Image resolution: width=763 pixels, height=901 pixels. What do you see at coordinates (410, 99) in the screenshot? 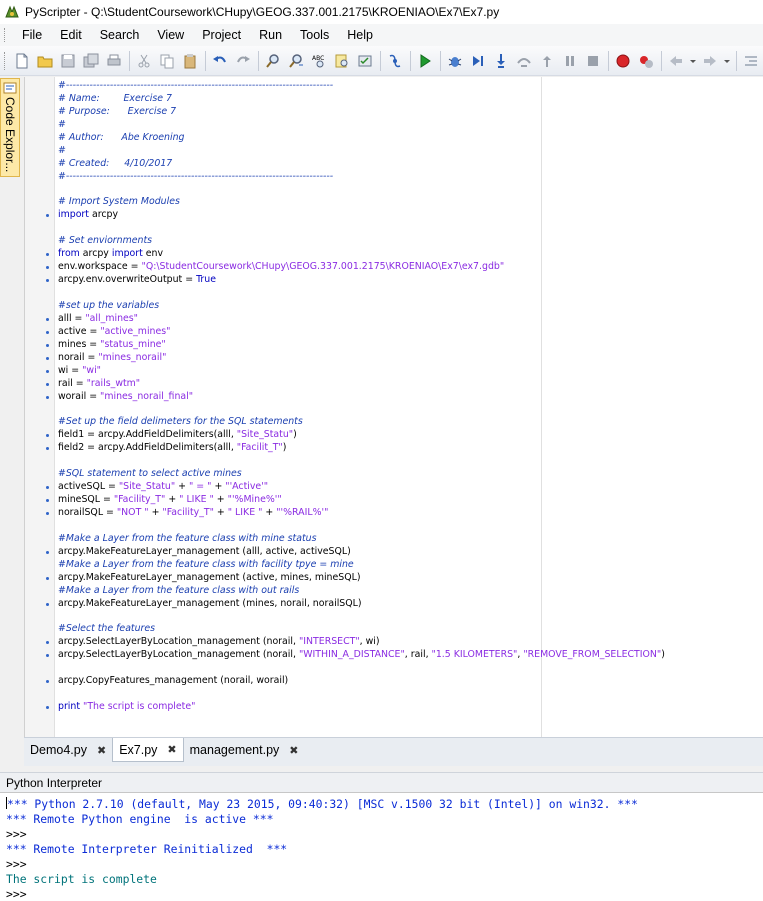
I see `code-line: # Name: Exercise 7` at bounding box center [410, 99].